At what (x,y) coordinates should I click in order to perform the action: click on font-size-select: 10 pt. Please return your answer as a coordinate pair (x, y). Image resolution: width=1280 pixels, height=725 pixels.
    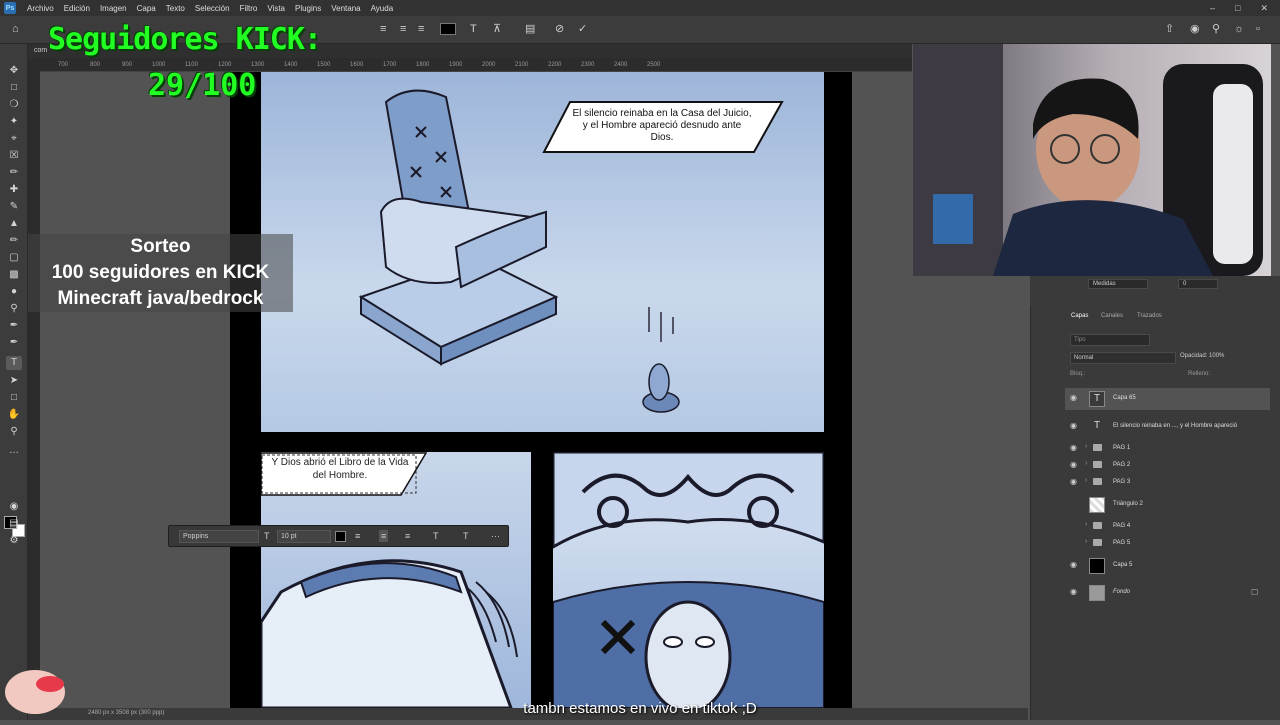
    Looking at the image, I should click on (304, 536).